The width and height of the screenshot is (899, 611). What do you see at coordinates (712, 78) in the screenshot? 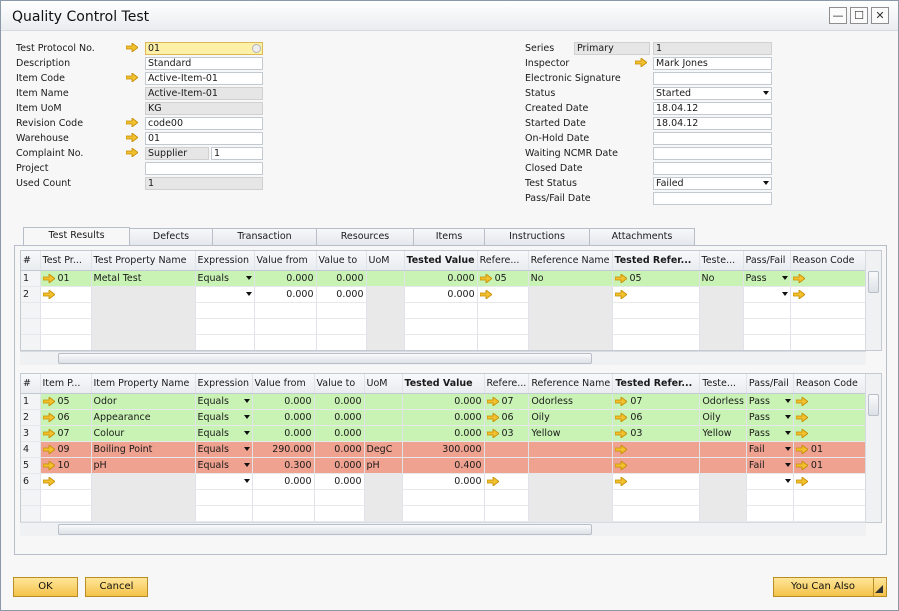
I see `electronic-signature-field` at bounding box center [712, 78].